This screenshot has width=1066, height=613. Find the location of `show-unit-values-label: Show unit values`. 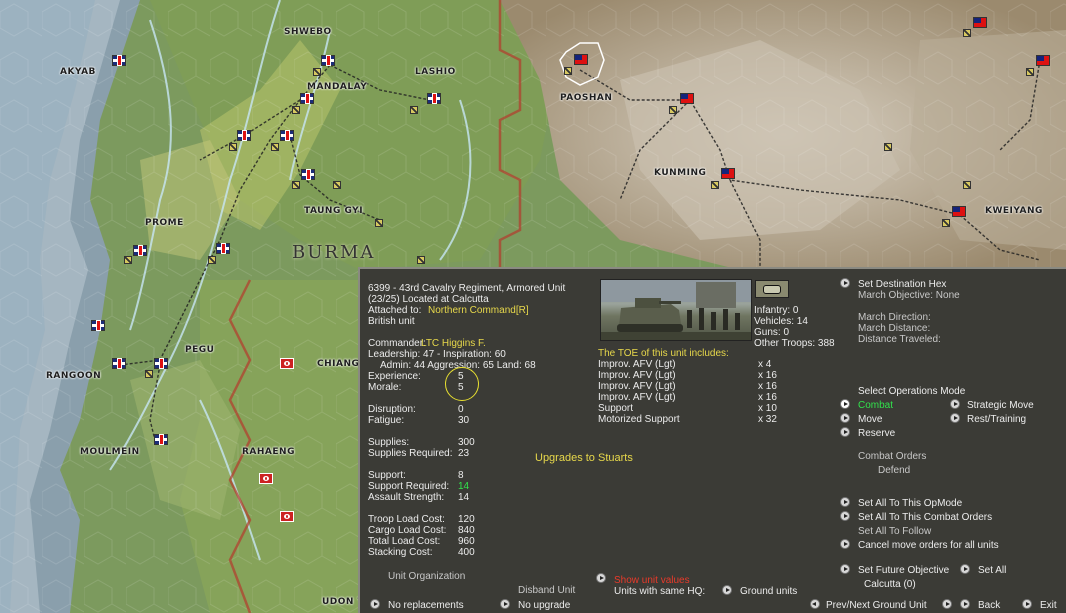

show-unit-values-label: Show unit values is located at coordinates (652, 580).